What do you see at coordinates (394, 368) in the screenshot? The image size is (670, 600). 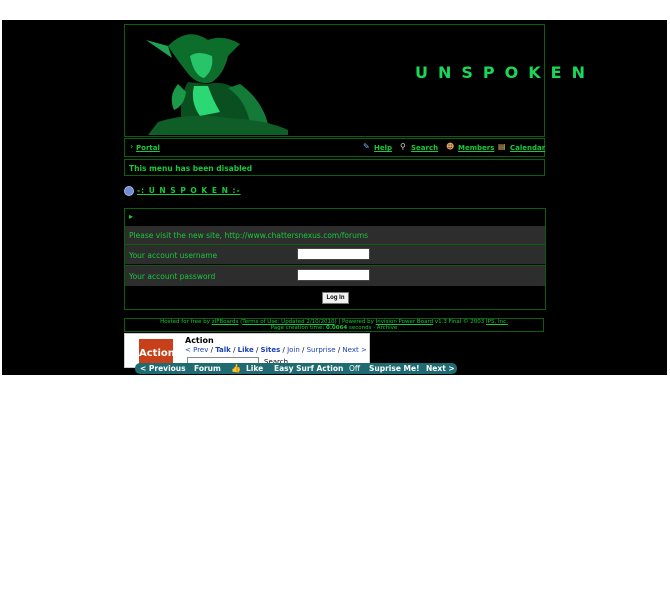 I see `surf-surprise-button: Suprise Me!` at bounding box center [394, 368].